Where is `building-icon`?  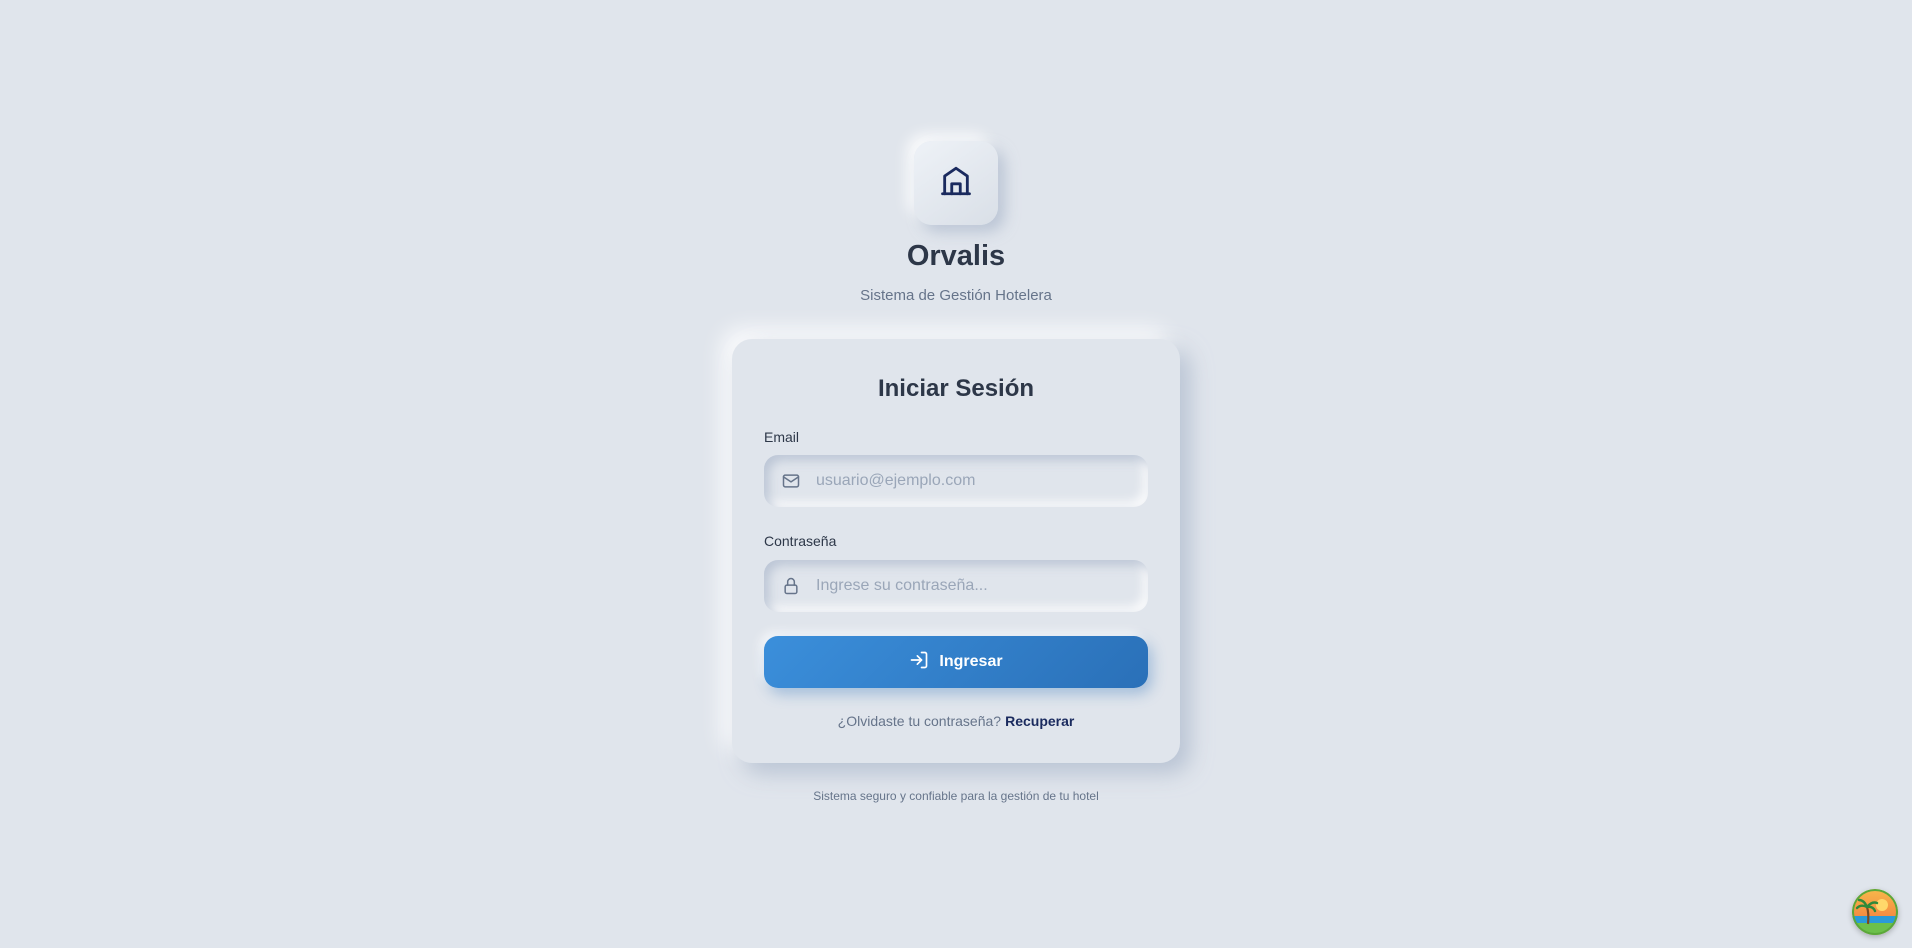
building-icon is located at coordinates (956, 183).